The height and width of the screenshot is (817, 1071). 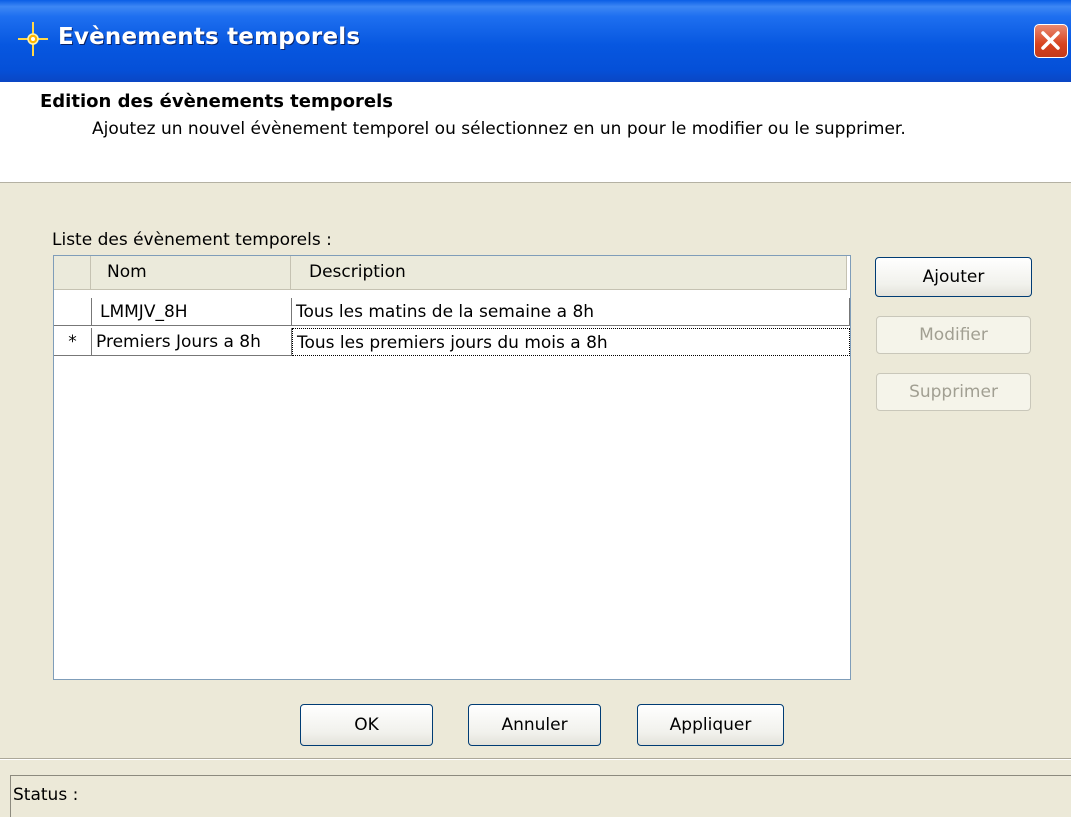 What do you see at coordinates (191, 272) in the screenshot?
I see `column-header-name: Nom` at bounding box center [191, 272].